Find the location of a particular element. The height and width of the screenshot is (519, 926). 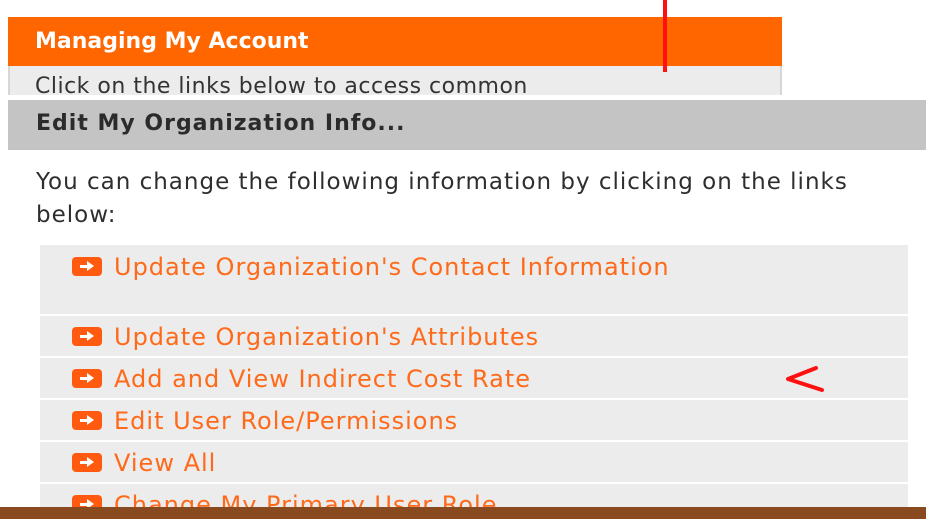

link-update-attributes: Update Organization's Attributes is located at coordinates (474, 337).